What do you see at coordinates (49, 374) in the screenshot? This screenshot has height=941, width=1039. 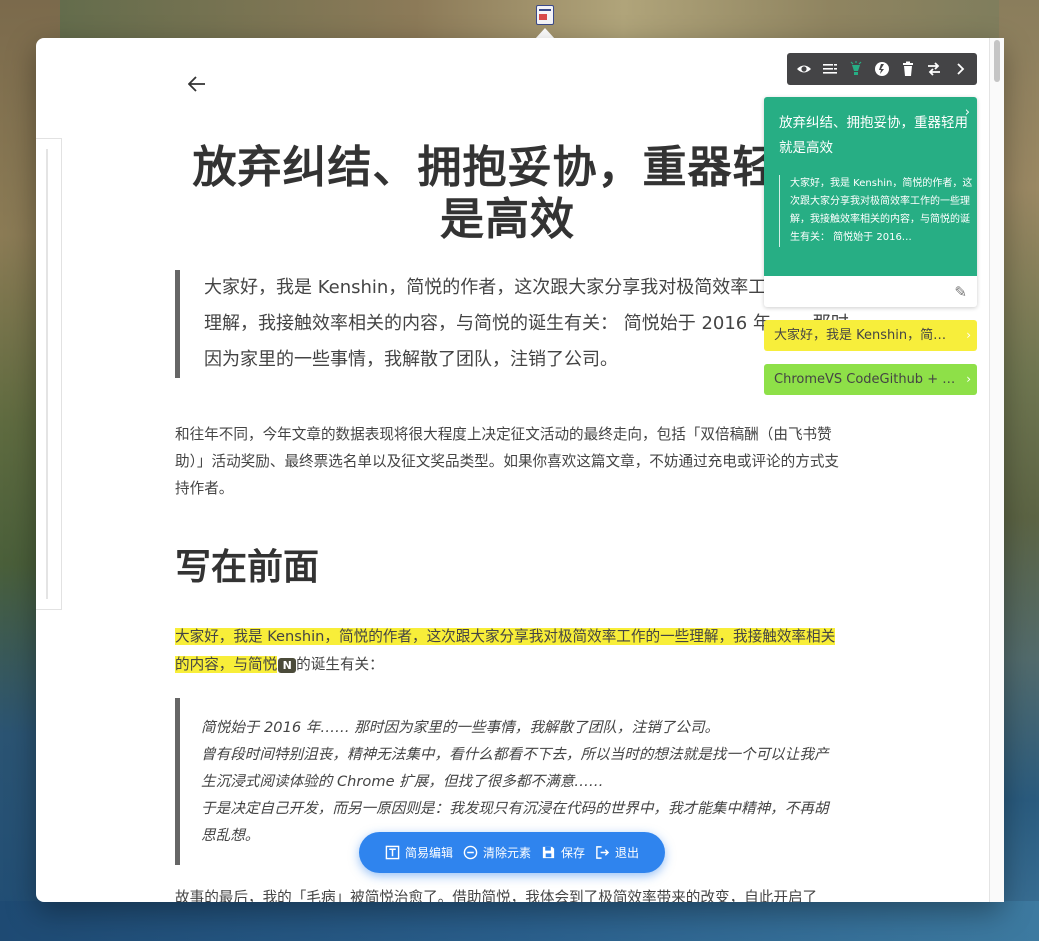 I see `outline-sidebar` at bounding box center [49, 374].